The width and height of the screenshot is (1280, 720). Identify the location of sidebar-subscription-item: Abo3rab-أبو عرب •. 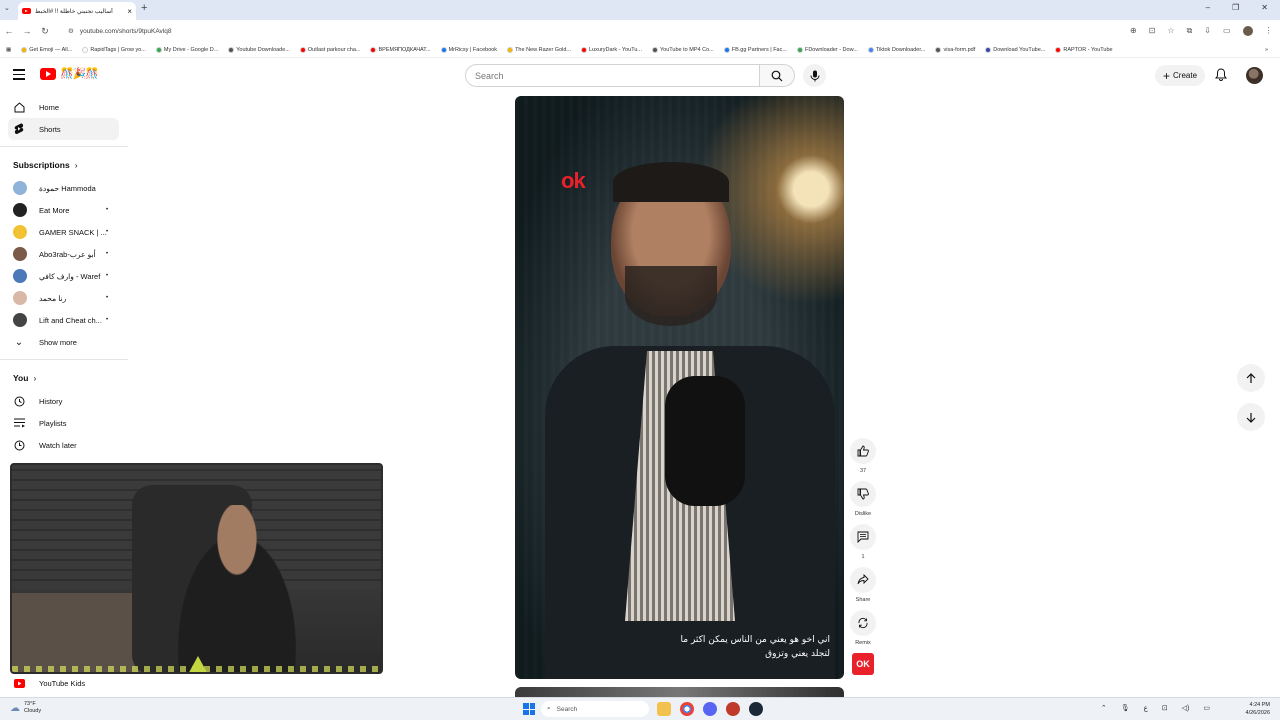
(64, 254).